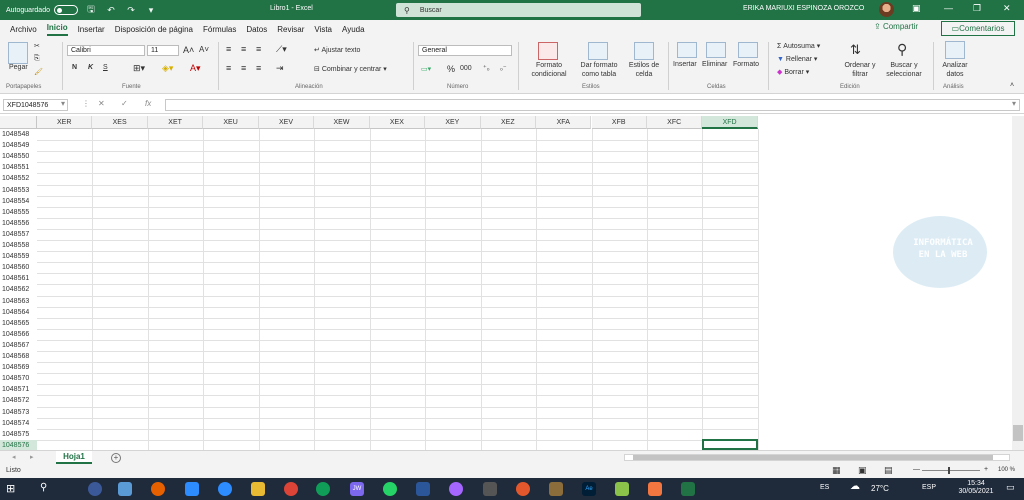  Describe the element at coordinates (18, 278) in the screenshot. I see `row-header: 1048561` at that location.